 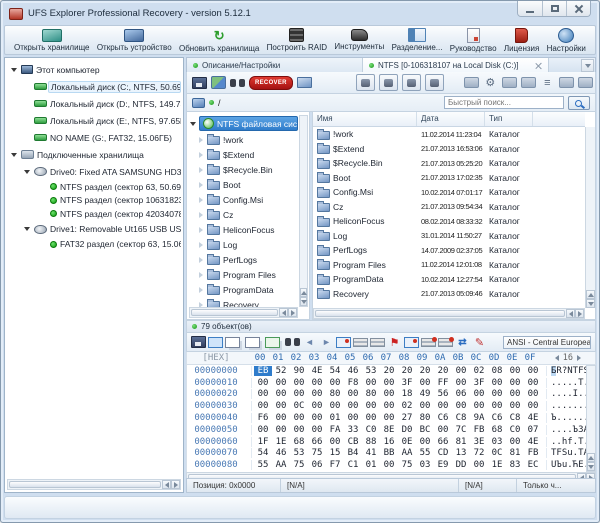 I want to click on panel-view-button, so click(x=434, y=82).